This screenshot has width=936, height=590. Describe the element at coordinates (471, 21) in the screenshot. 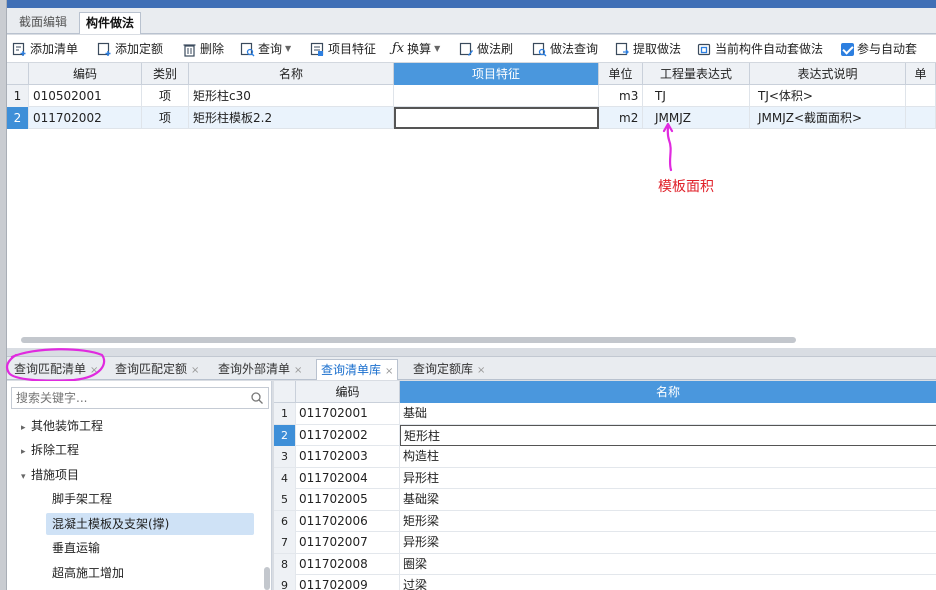

I see `top-tab-bar: 截面编辑 构件做法` at that location.